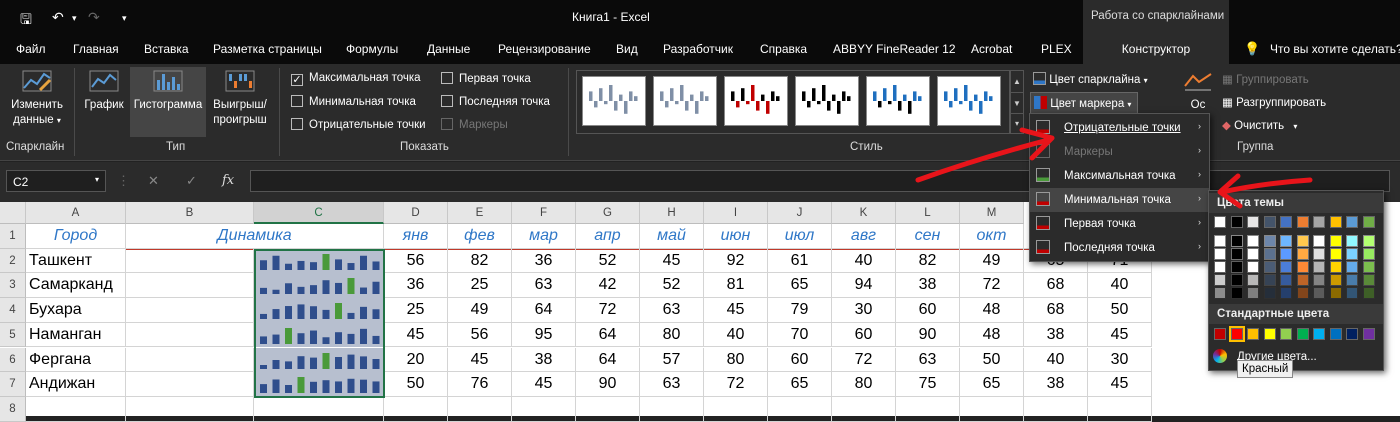 This screenshot has height=422, width=1400. Describe the element at coordinates (13, 310) in the screenshot. I see `row-header-4: 4` at that location.